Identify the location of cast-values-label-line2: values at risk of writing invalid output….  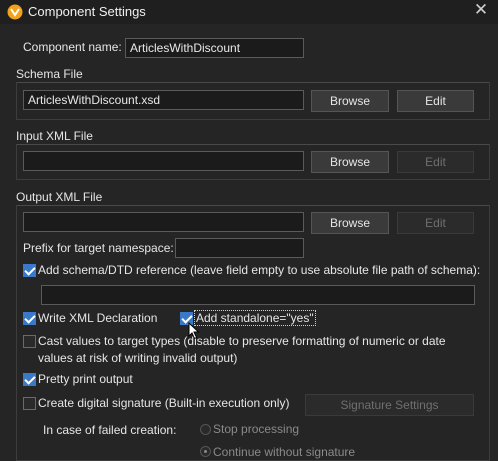
(138, 358).